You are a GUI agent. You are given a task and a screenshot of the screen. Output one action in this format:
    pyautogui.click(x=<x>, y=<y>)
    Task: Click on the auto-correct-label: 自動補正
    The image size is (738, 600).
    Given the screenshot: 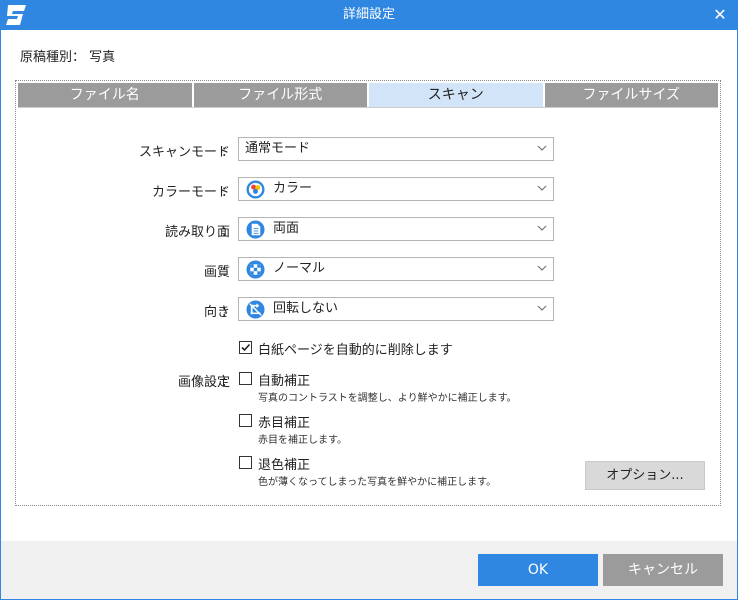 What is the action you would take?
    pyautogui.click(x=284, y=381)
    